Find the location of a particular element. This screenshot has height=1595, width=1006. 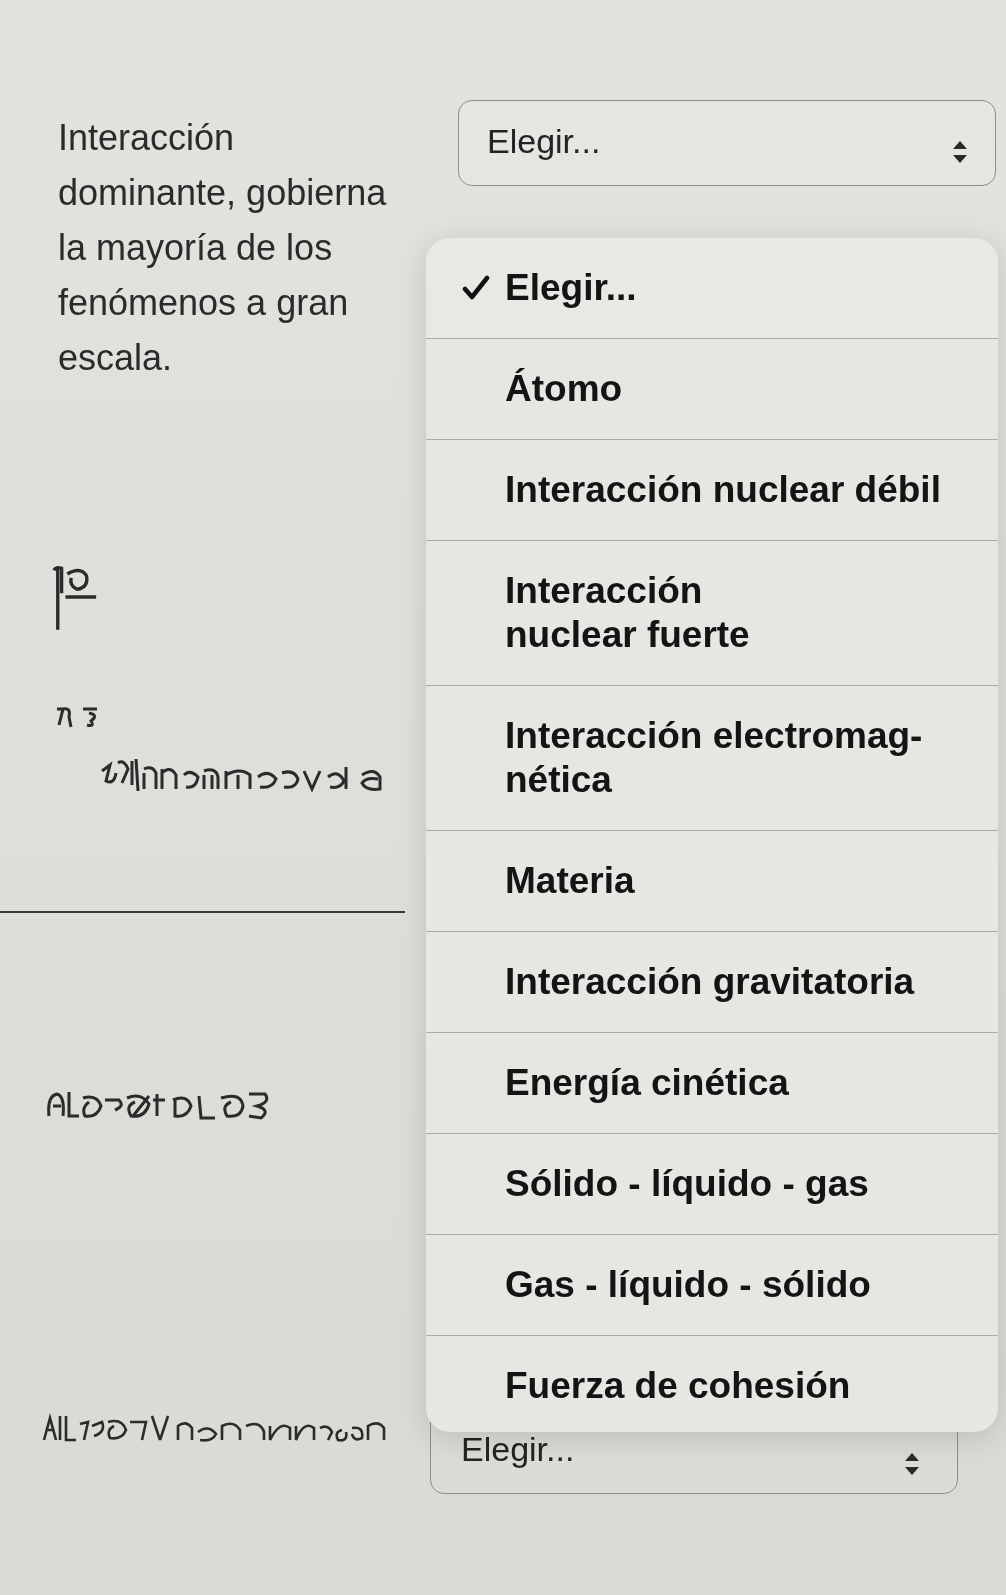

menu-option: Energía cinética is located at coordinates (712, 1083).